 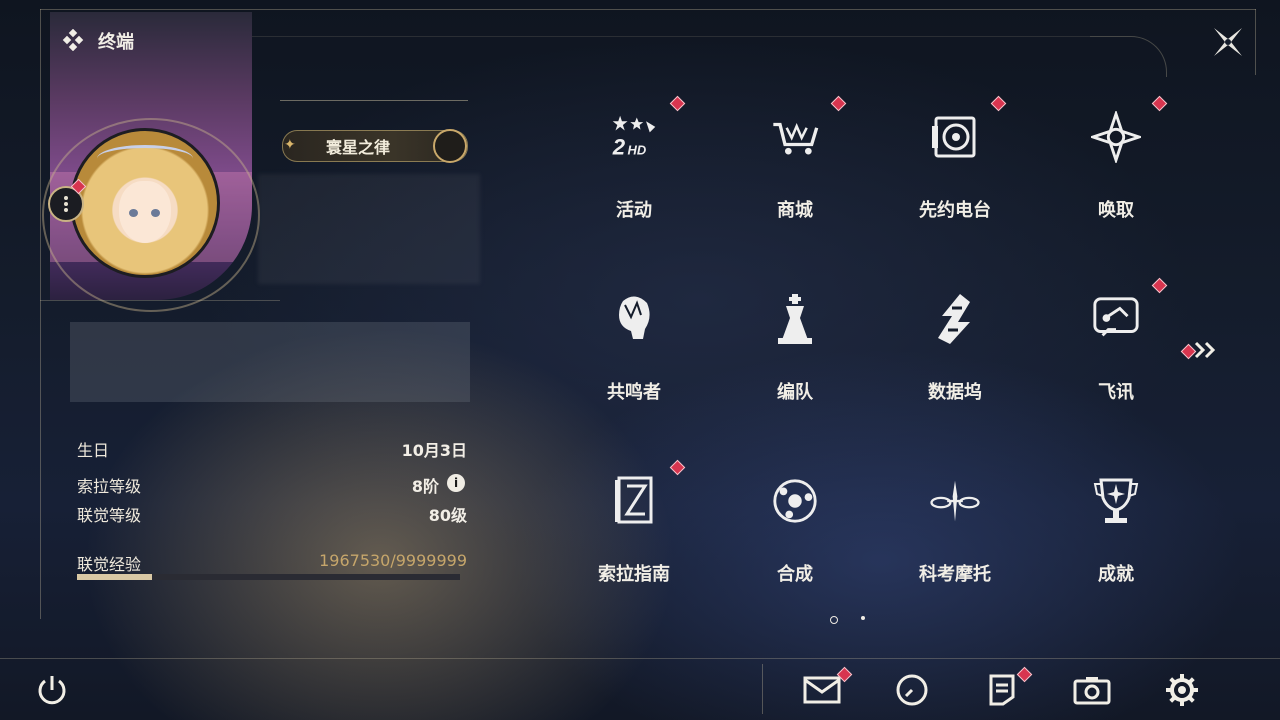 What do you see at coordinates (795, 164) in the screenshot?
I see `menu-item-shop: 商城` at bounding box center [795, 164].